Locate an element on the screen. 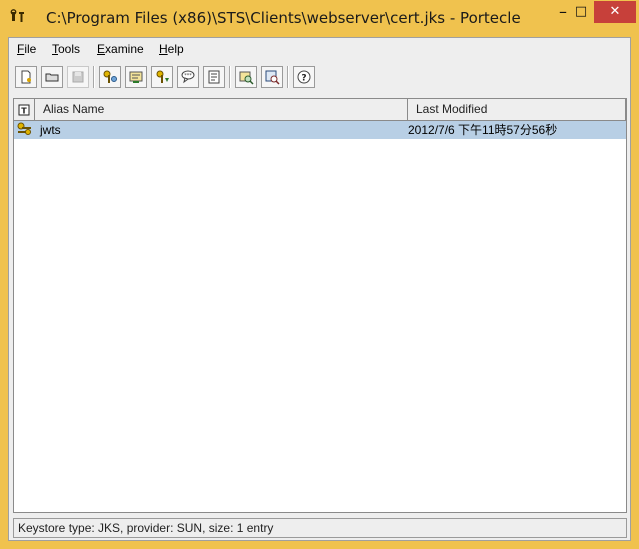 This screenshot has height=549, width=639. open-keystore-button is located at coordinates (52, 77).